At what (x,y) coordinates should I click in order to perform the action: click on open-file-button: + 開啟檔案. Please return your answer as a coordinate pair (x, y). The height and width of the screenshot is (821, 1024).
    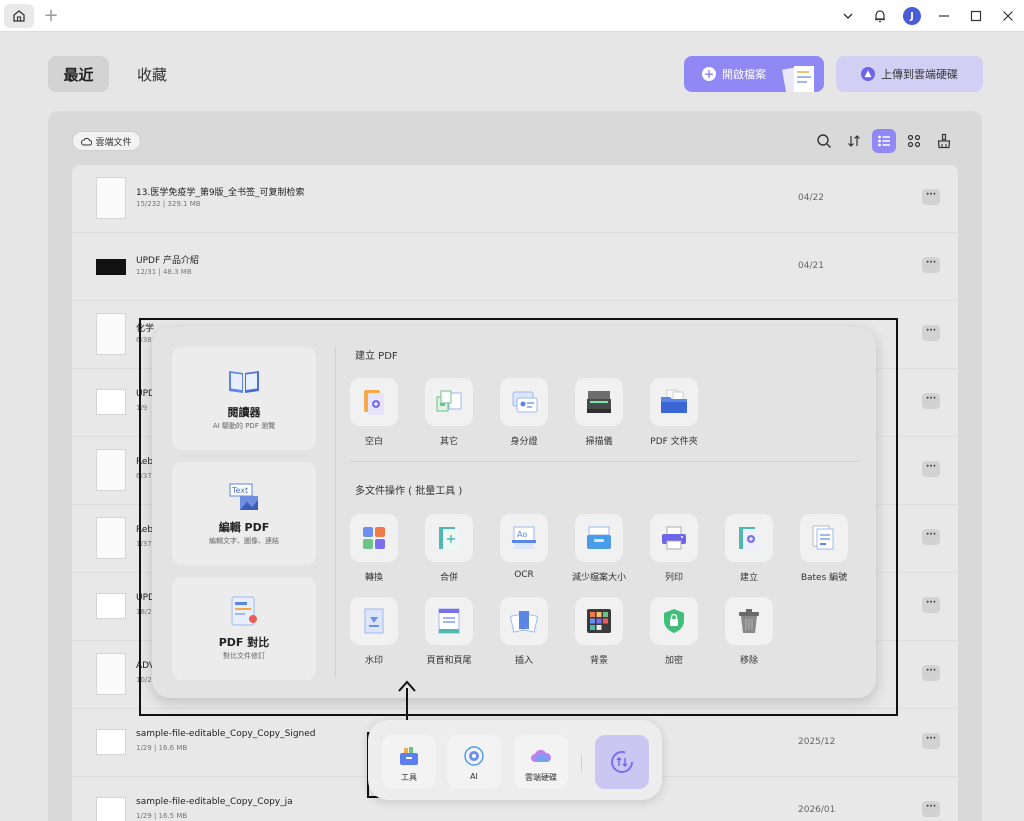
    Looking at the image, I should click on (754, 74).